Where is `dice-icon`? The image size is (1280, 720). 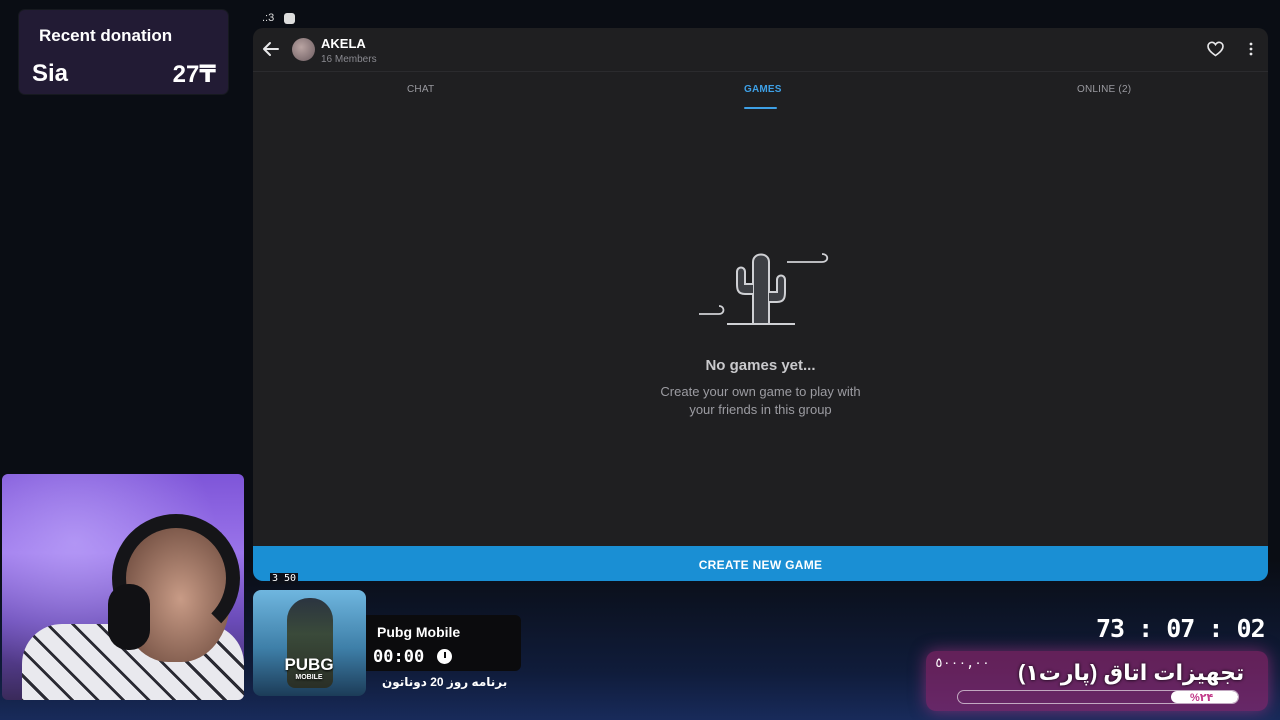 dice-icon is located at coordinates (290, 18).